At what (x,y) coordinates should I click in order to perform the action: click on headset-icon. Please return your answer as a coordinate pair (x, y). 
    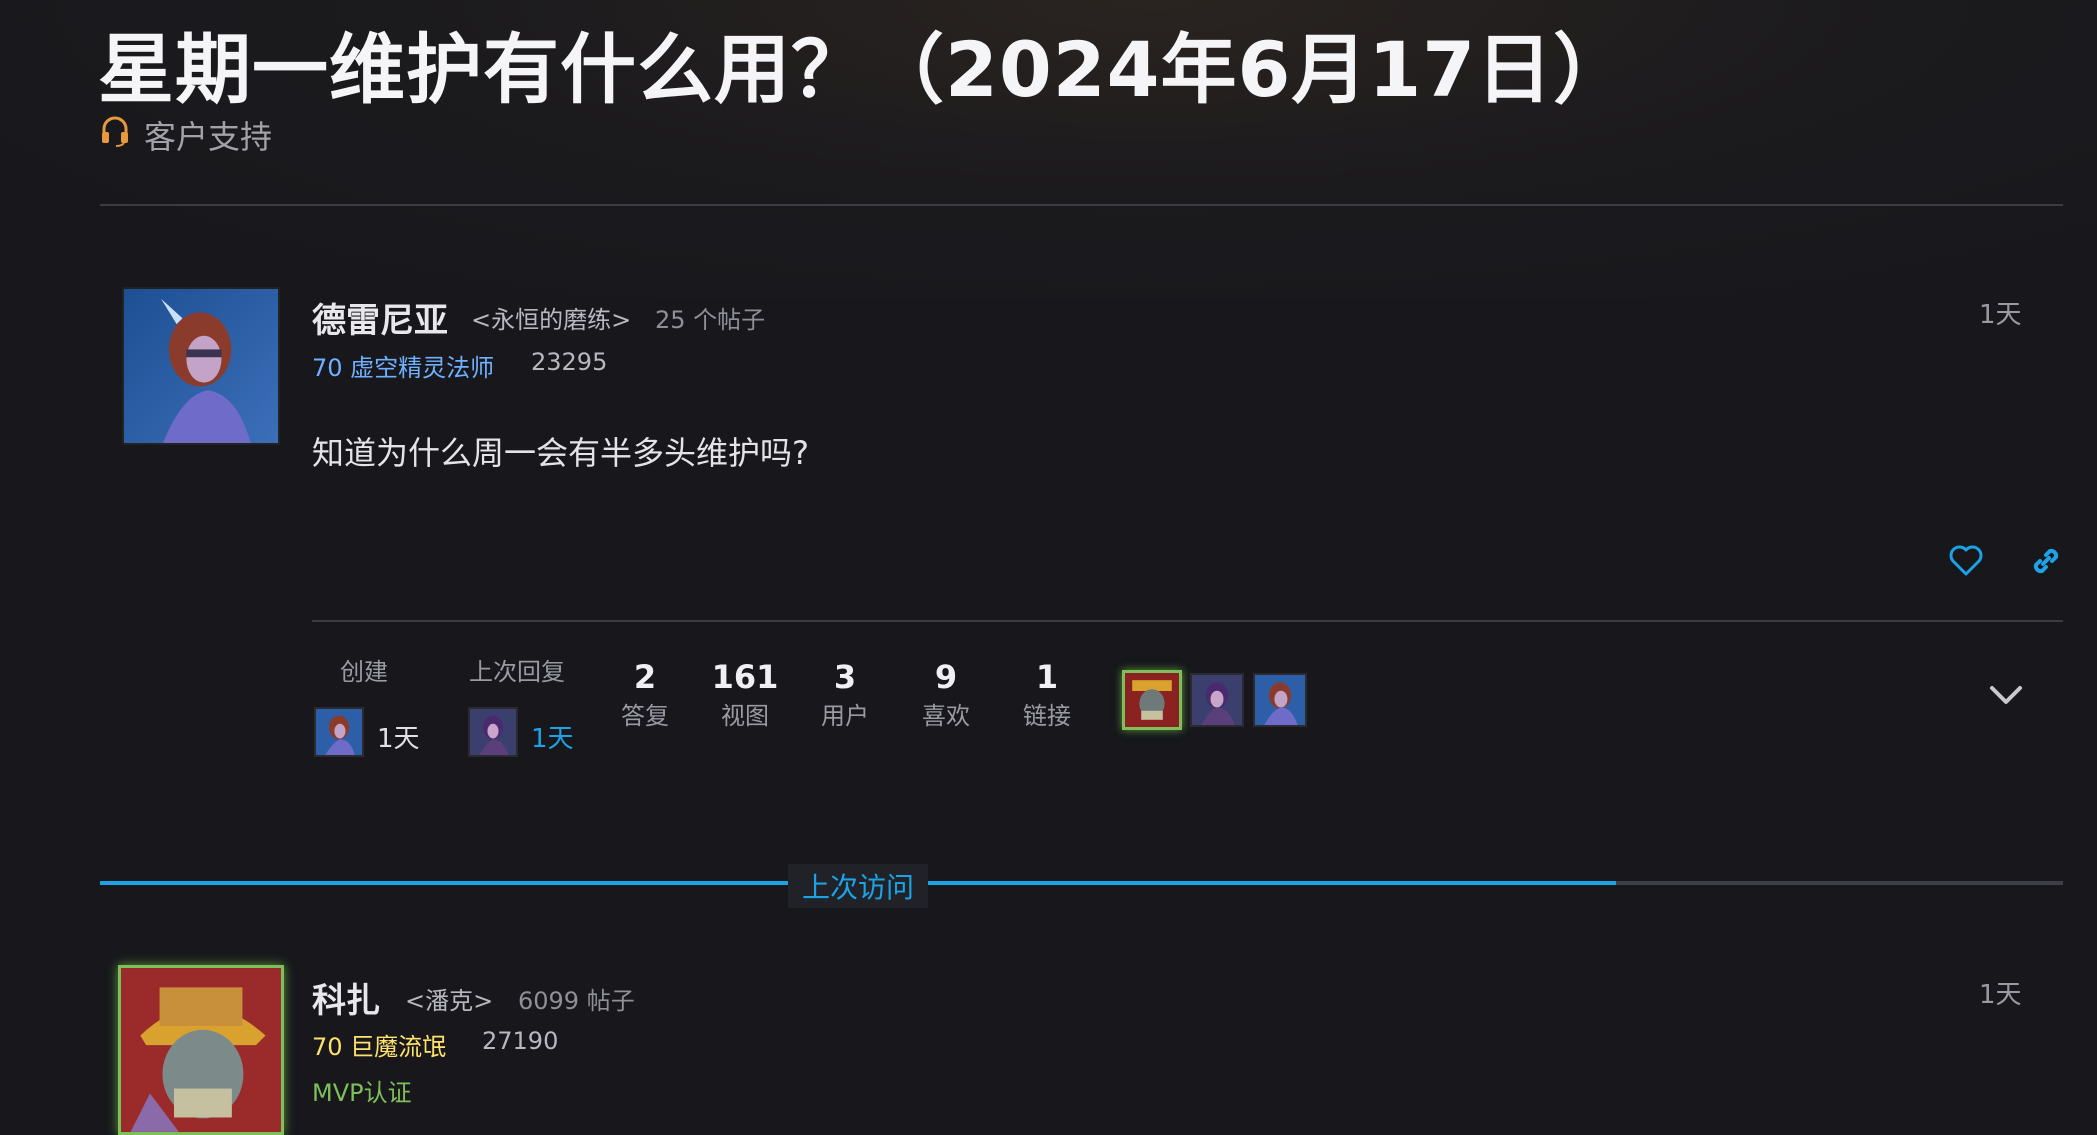
    Looking at the image, I should click on (115, 135).